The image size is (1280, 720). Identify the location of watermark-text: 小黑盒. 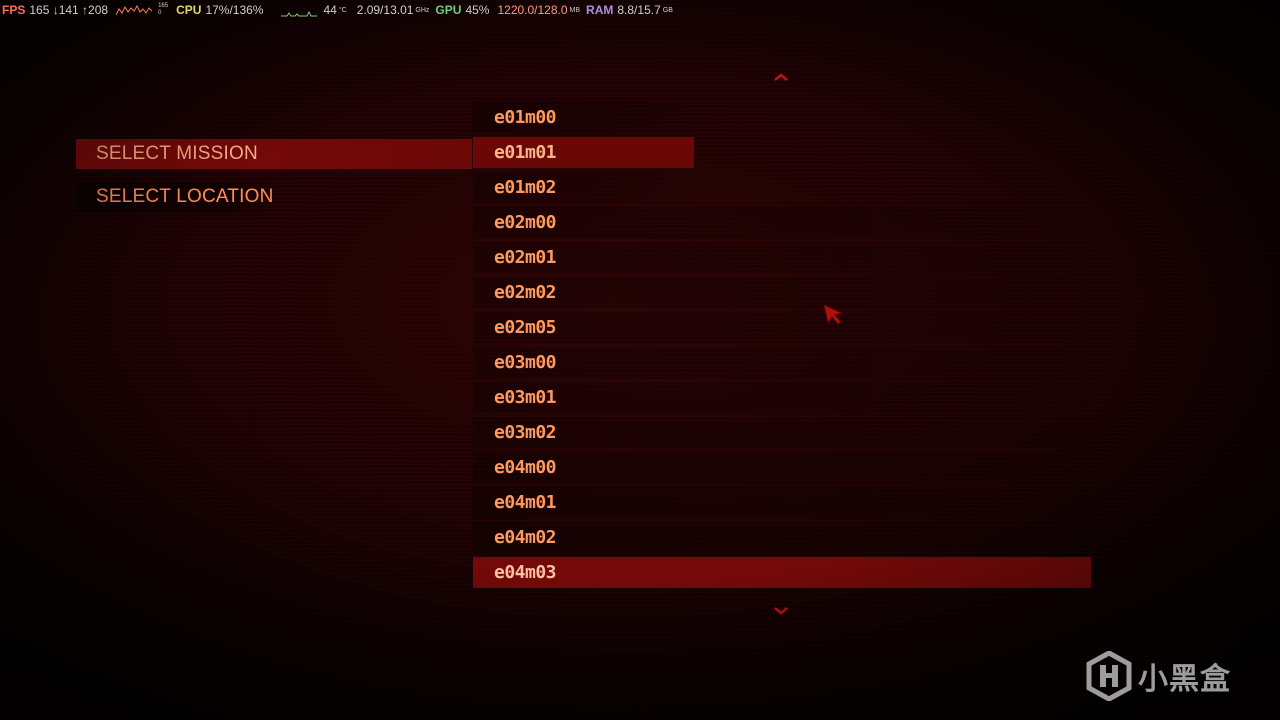
(1184, 679).